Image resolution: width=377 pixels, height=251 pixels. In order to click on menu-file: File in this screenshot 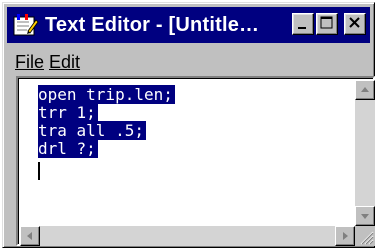, I will do `click(29, 62)`.